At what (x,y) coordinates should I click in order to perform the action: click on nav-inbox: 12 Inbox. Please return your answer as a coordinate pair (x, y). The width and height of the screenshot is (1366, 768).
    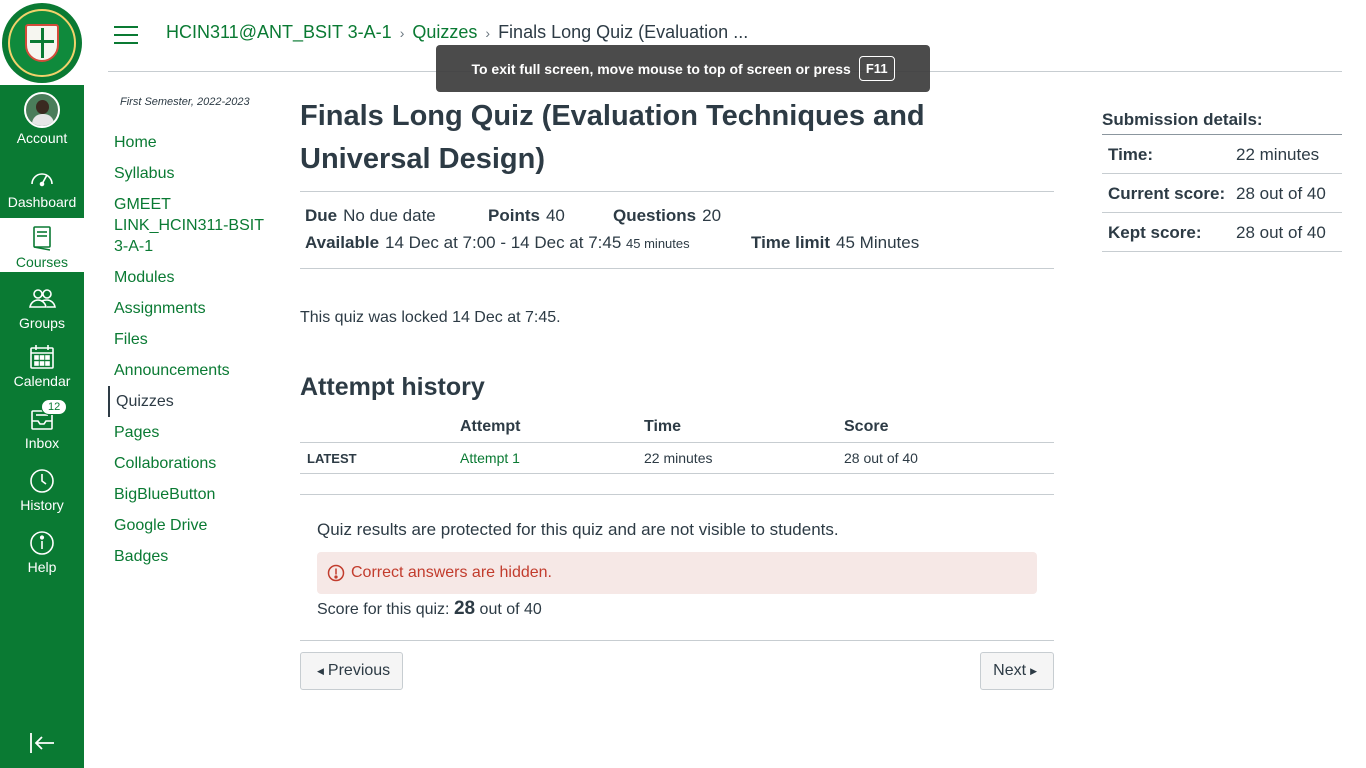
    Looking at the image, I should click on (42, 425).